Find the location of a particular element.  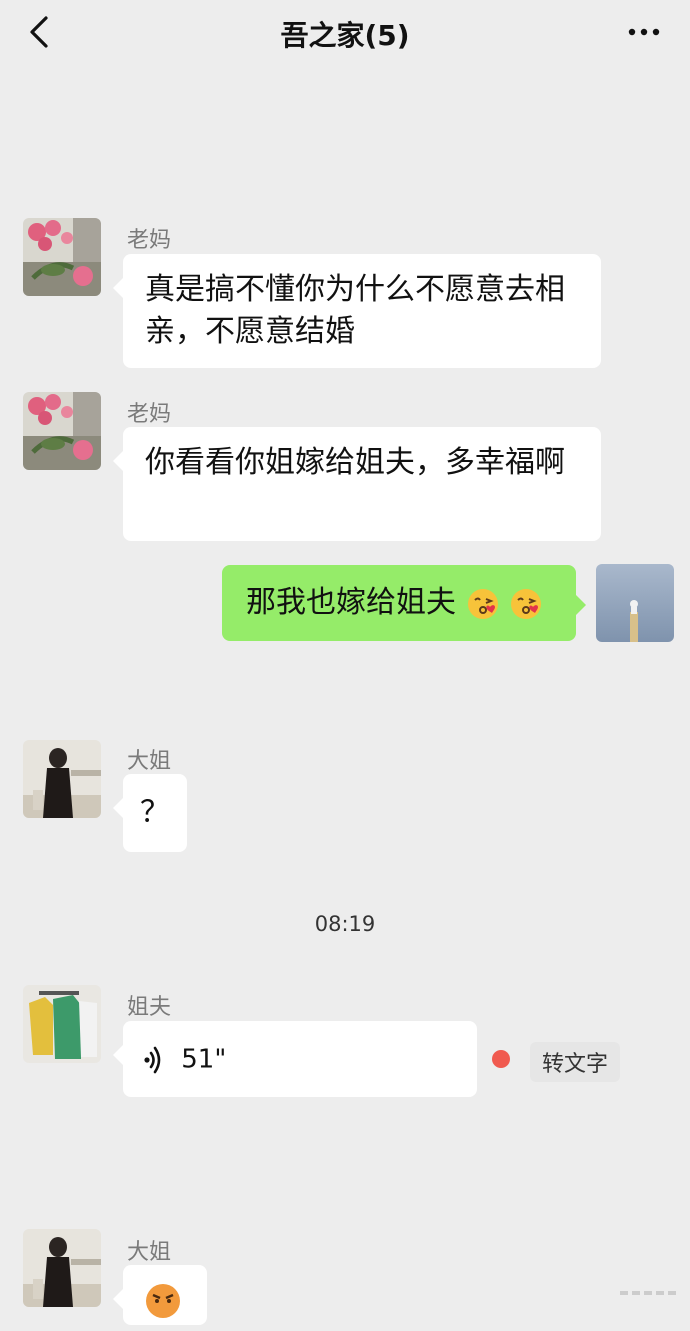

message-bubble is located at coordinates (160, 1295).